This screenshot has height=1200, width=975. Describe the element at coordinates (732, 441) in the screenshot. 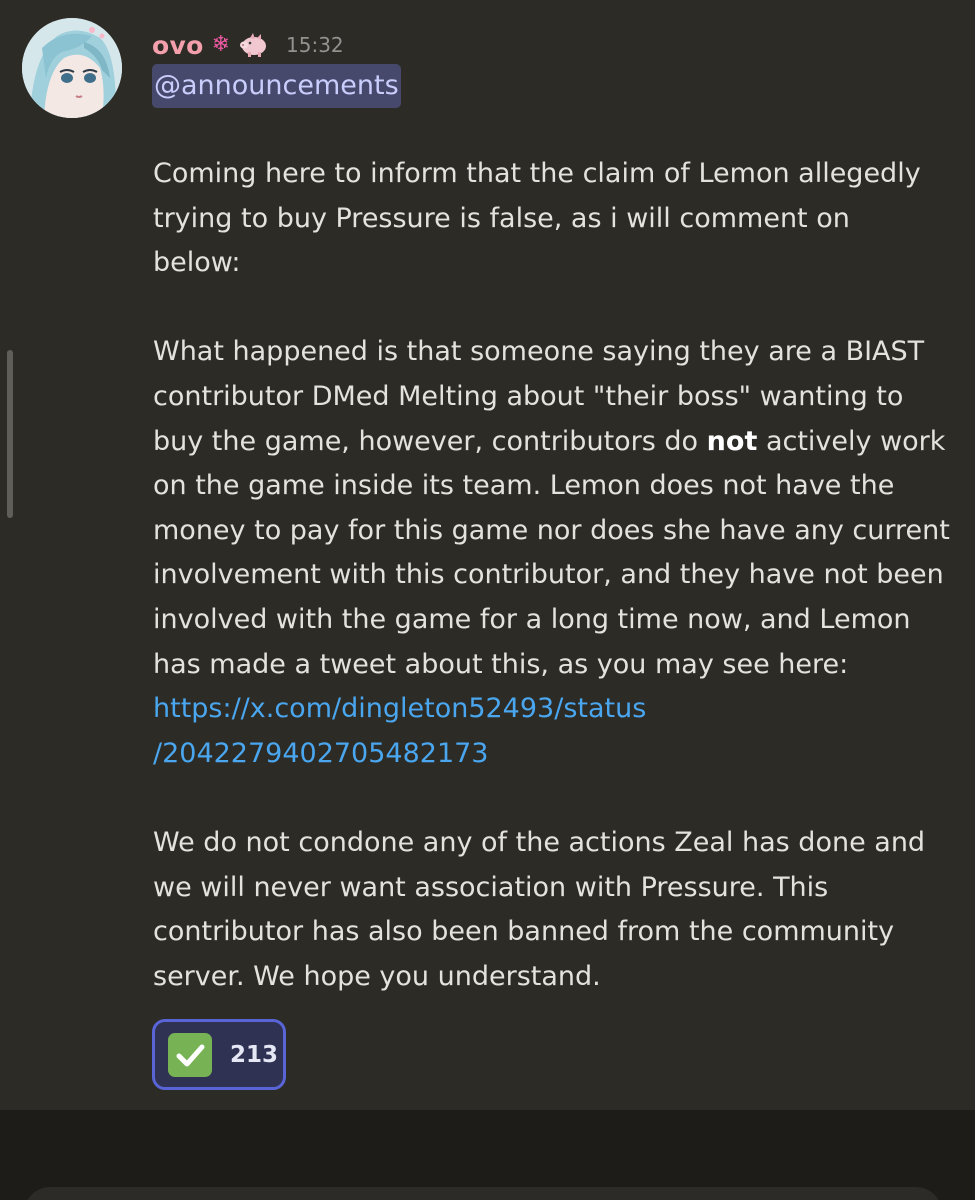

I see `bold-word: not` at that location.